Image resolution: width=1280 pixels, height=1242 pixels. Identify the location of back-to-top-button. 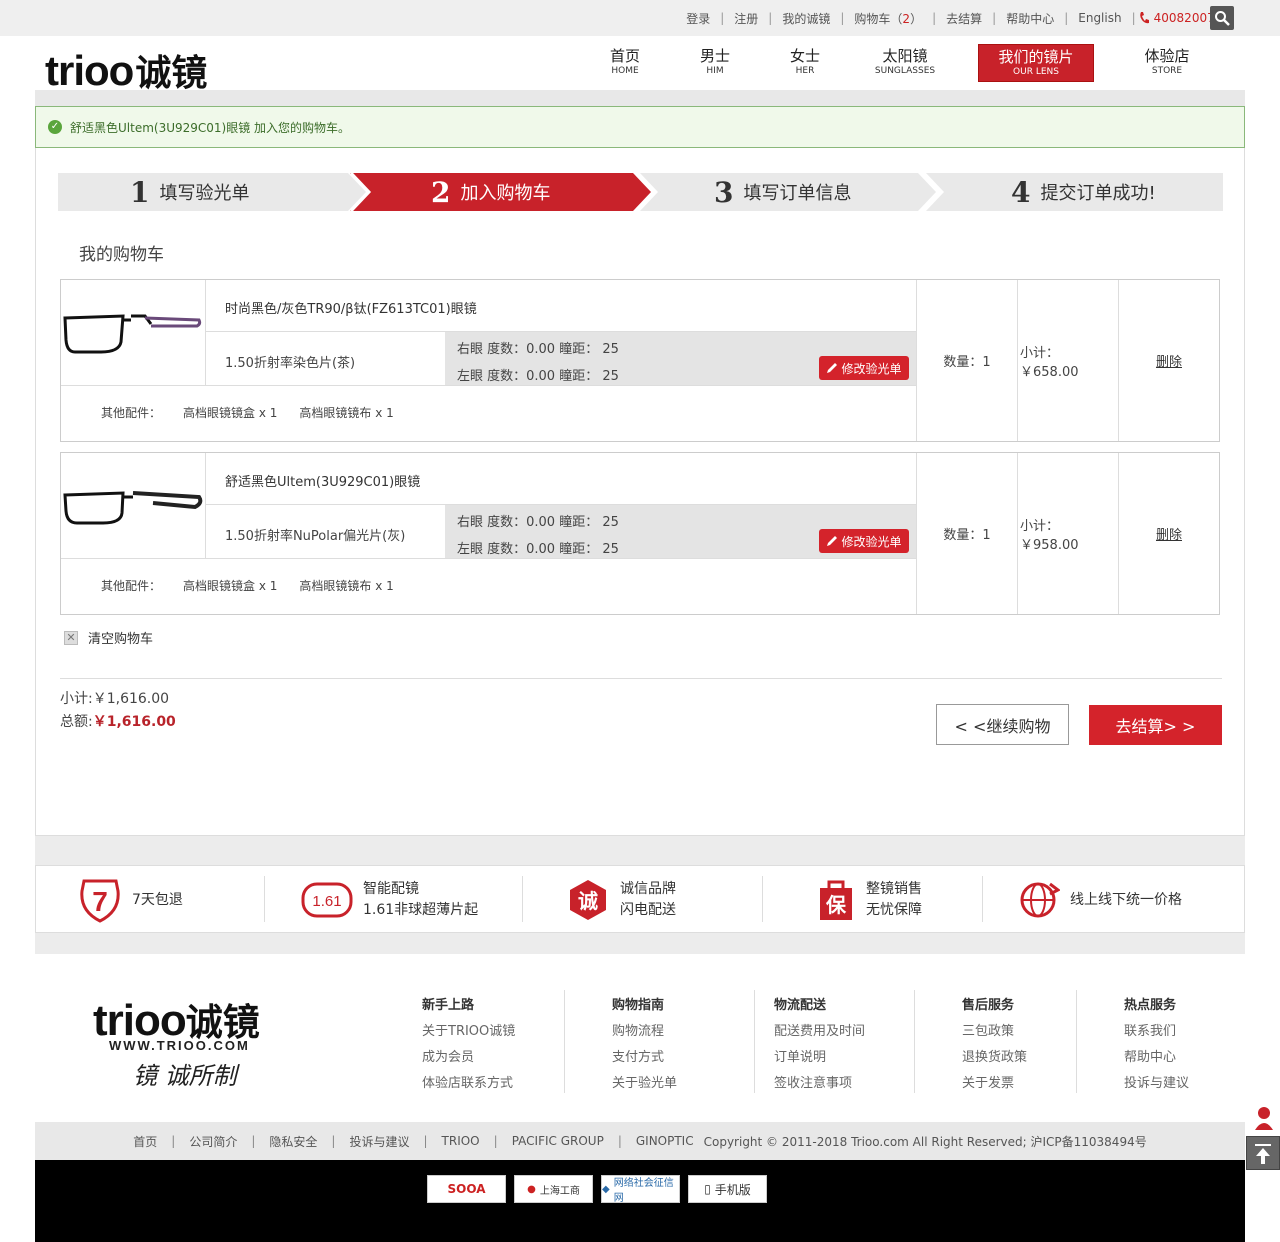
(1263, 1153).